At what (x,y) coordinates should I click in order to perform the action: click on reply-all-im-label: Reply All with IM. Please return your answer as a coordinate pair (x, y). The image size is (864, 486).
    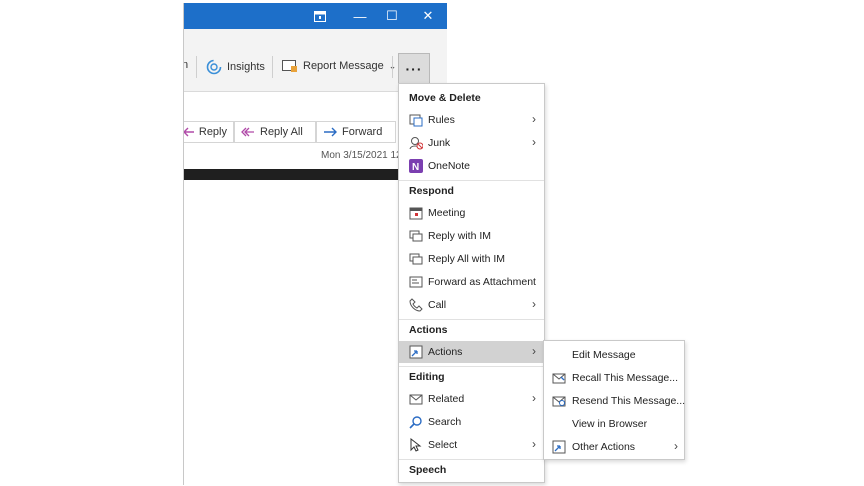
    Looking at the image, I should click on (467, 259).